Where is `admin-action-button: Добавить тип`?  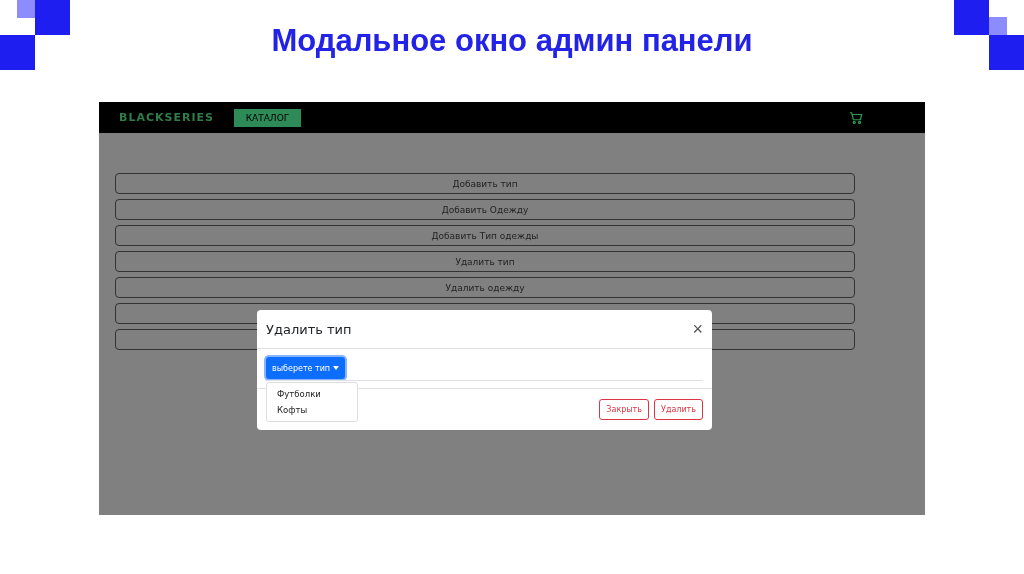
admin-action-button: Добавить тип is located at coordinates (485, 183).